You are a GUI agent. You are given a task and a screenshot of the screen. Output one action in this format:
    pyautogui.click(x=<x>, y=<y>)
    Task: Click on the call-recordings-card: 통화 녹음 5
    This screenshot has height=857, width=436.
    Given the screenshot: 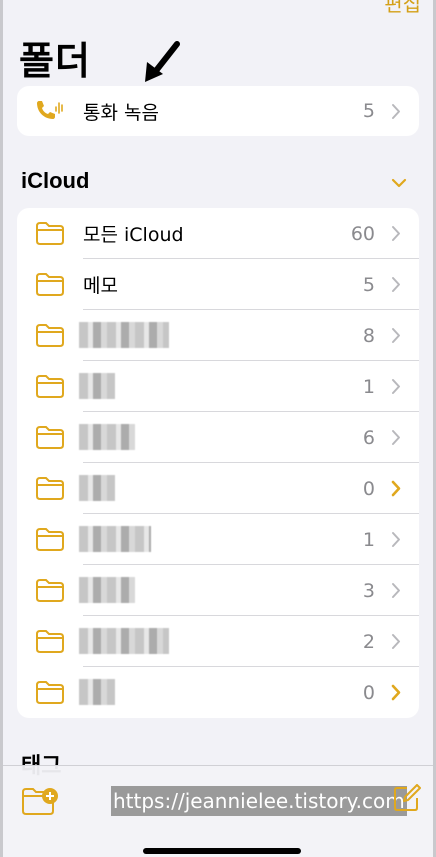 What is the action you would take?
    pyautogui.click(x=218, y=111)
    